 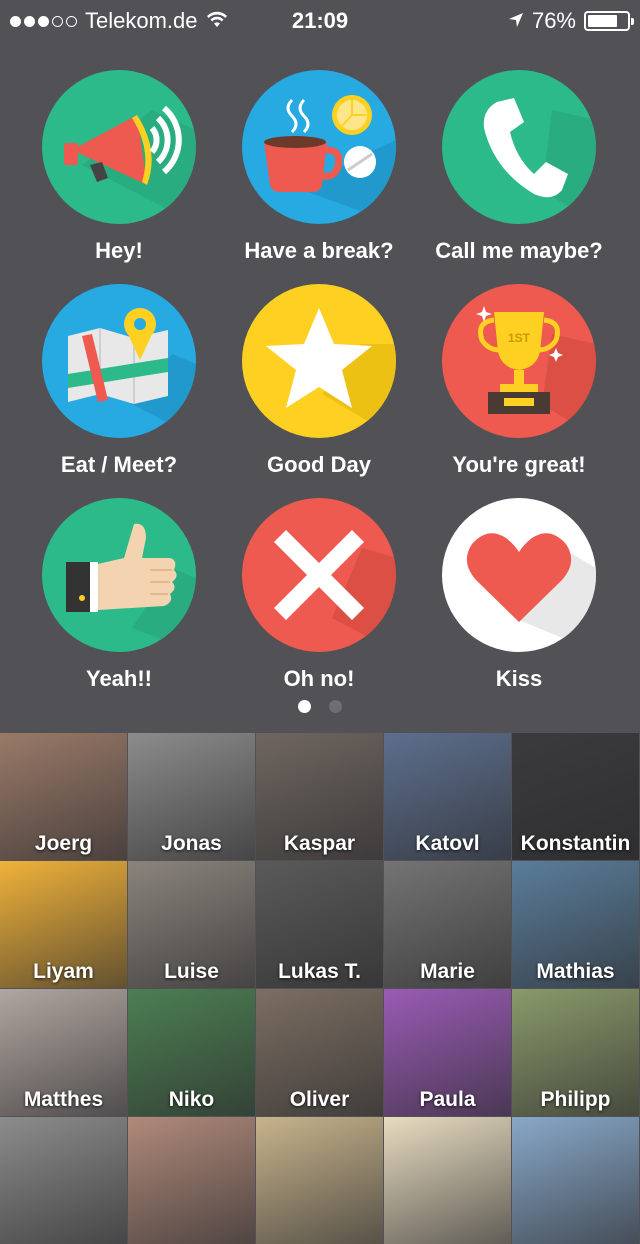 I want to click on action-kiss: Kiss, so click(x=519, y=595).